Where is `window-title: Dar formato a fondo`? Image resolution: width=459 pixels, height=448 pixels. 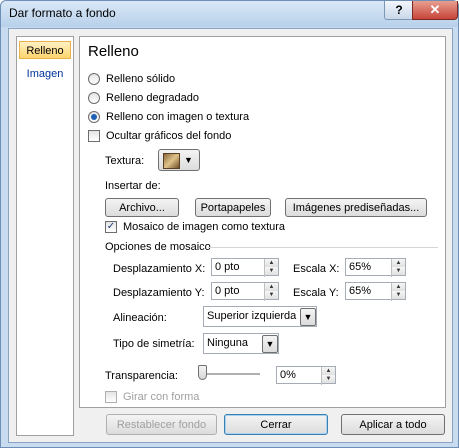 window-title: Dar formato a fondo is located at coordinates (62, 13).